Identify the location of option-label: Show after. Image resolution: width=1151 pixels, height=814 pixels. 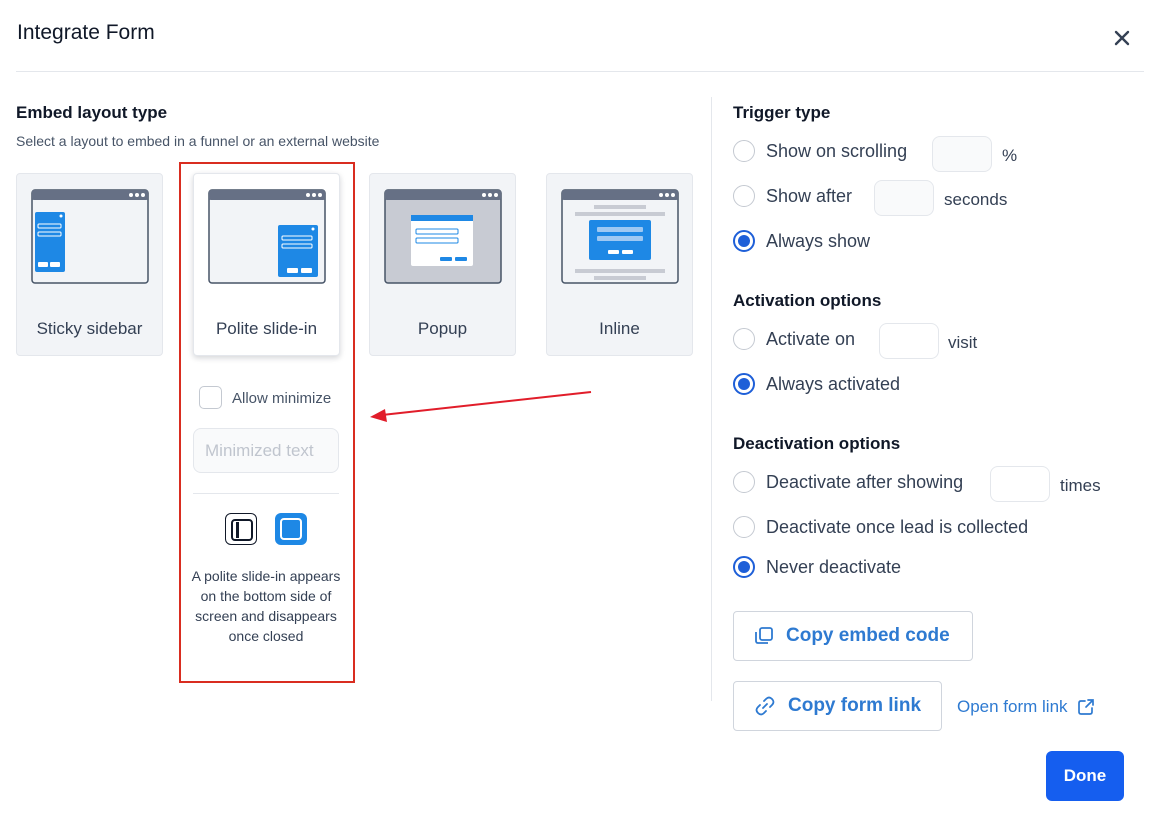
(809, 196).